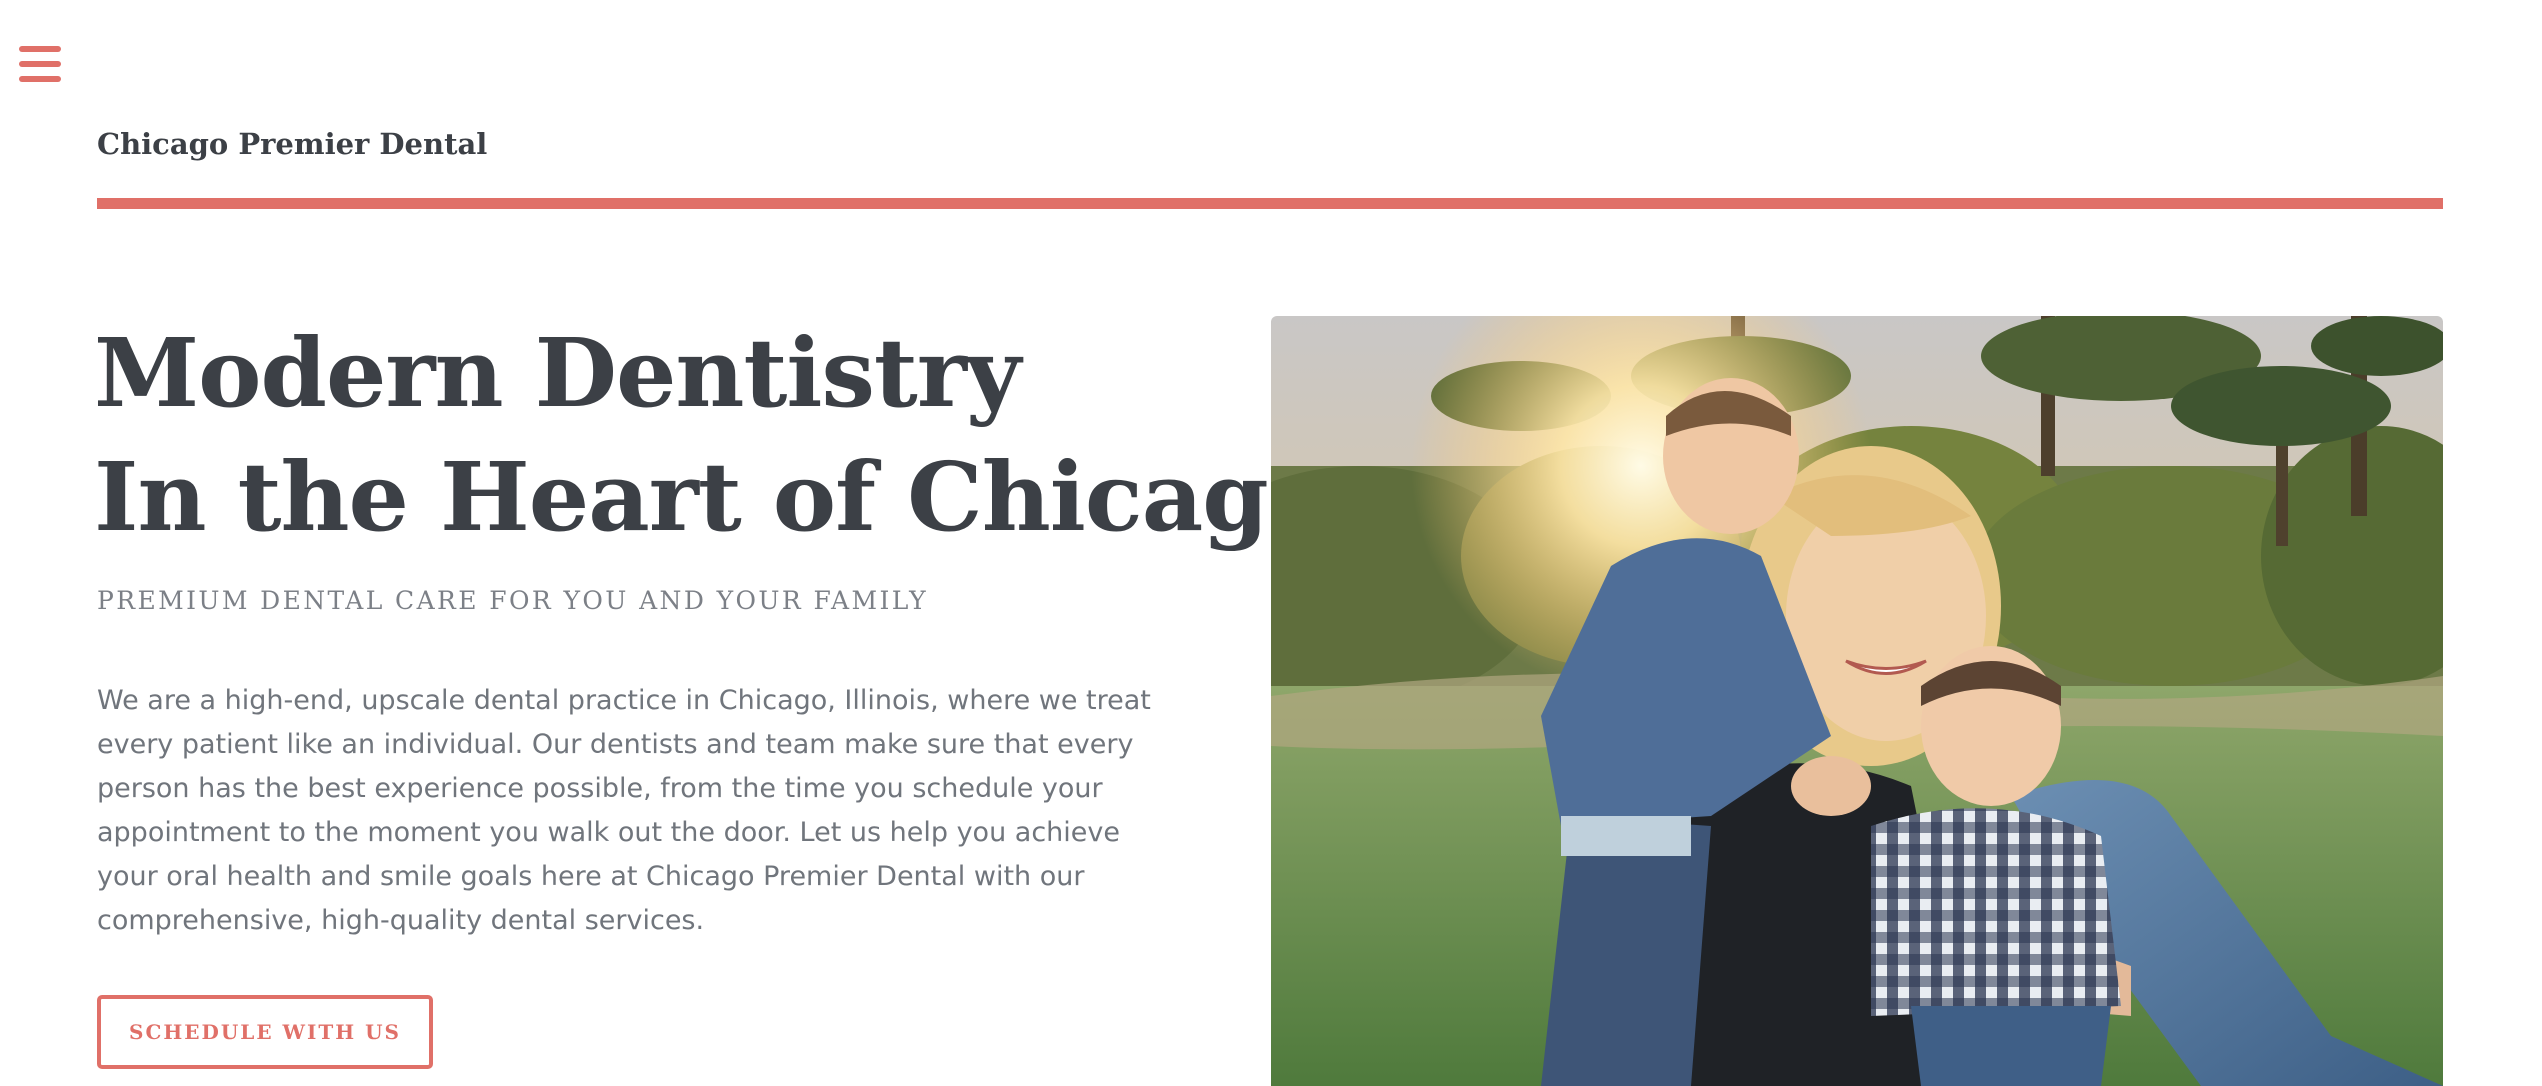 The image size is (2542, 1086). What do you see at coordinates (1270, 203) in the screenshot?
I see `header-divider` at bounding box center [1270, 203].